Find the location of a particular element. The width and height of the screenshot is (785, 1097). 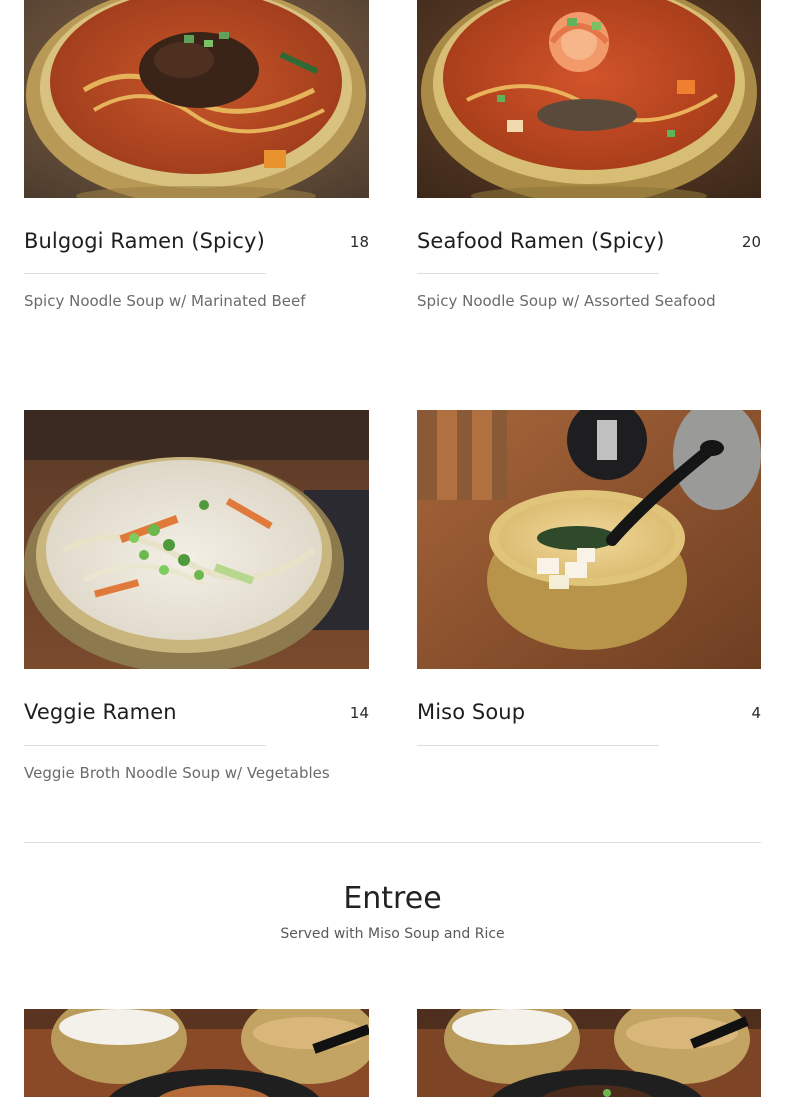

entree-2-image is located at coordinates (589, 1053).